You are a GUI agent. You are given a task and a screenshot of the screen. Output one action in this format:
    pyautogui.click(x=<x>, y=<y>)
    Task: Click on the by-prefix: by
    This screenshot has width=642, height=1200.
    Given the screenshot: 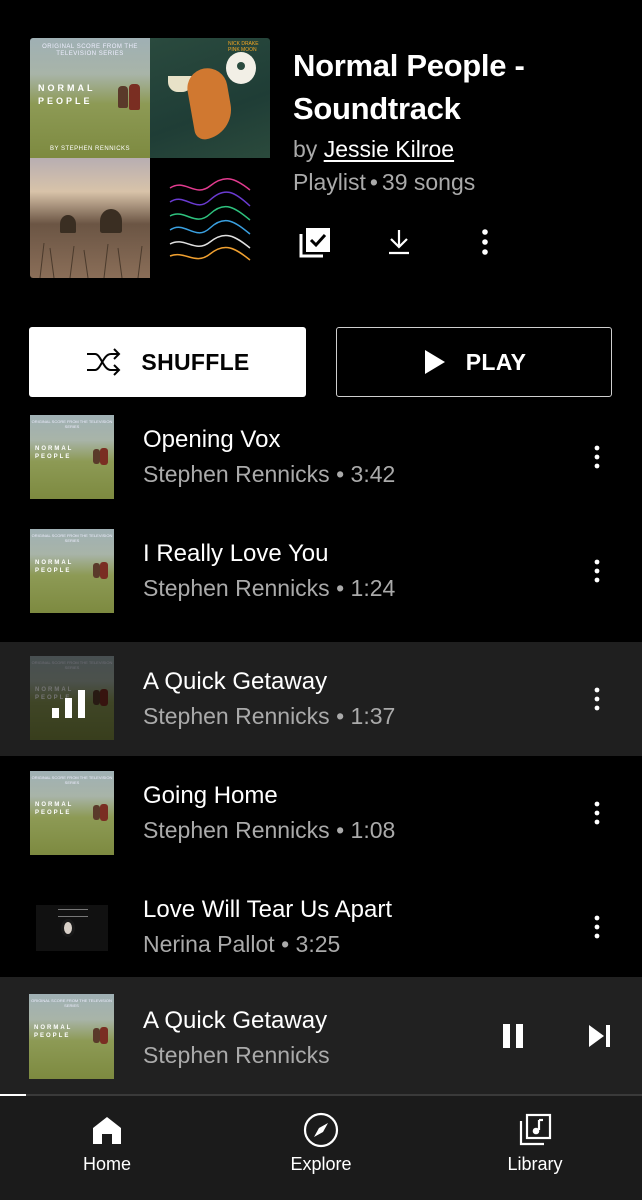 What is the action you would take?
    pyautogui.click(x=305, y=149)
    